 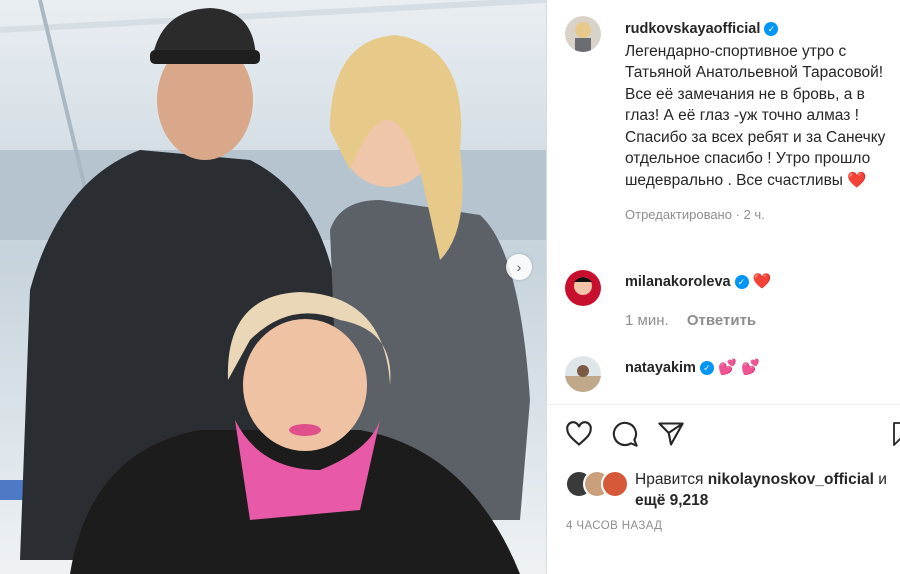 What do you see at coordinates (896, 434) in the screenshot?
I see `bookmark-icon` at bounding box center [896, 434].